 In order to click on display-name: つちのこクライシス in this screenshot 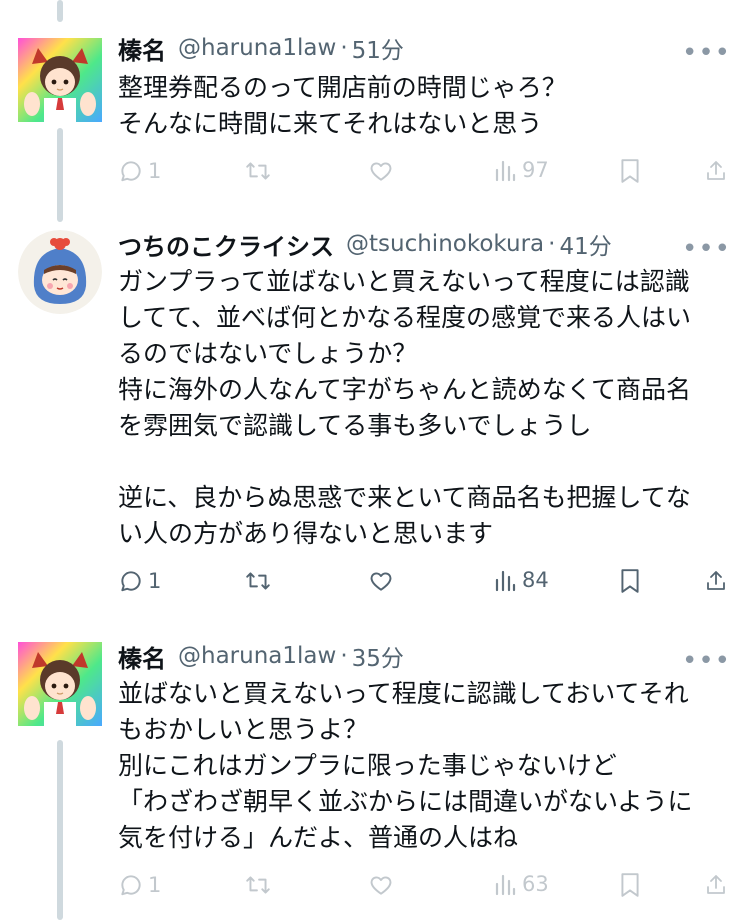, I will do `click(226, 244)`.